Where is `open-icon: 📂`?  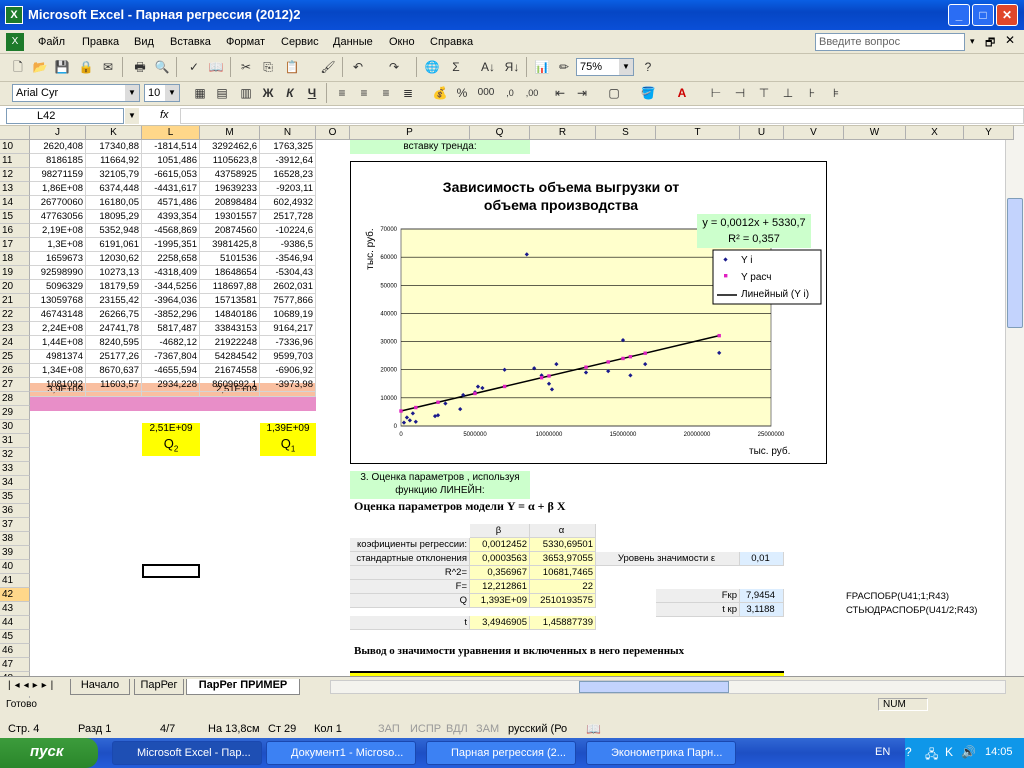 open-icon: 📂 is located at coordinates (40, 67).